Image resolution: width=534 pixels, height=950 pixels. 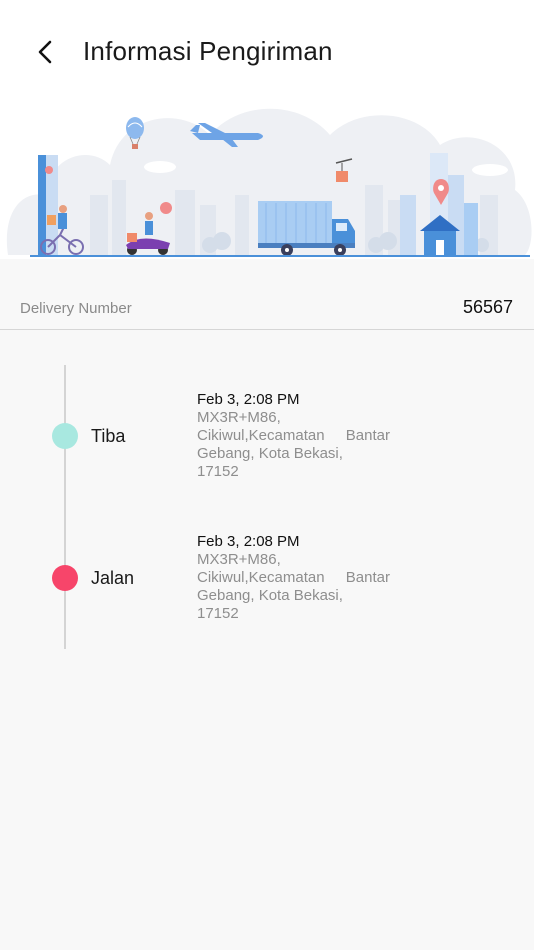 I want to click on status-dot-jalan, so click(x=65, y=578).